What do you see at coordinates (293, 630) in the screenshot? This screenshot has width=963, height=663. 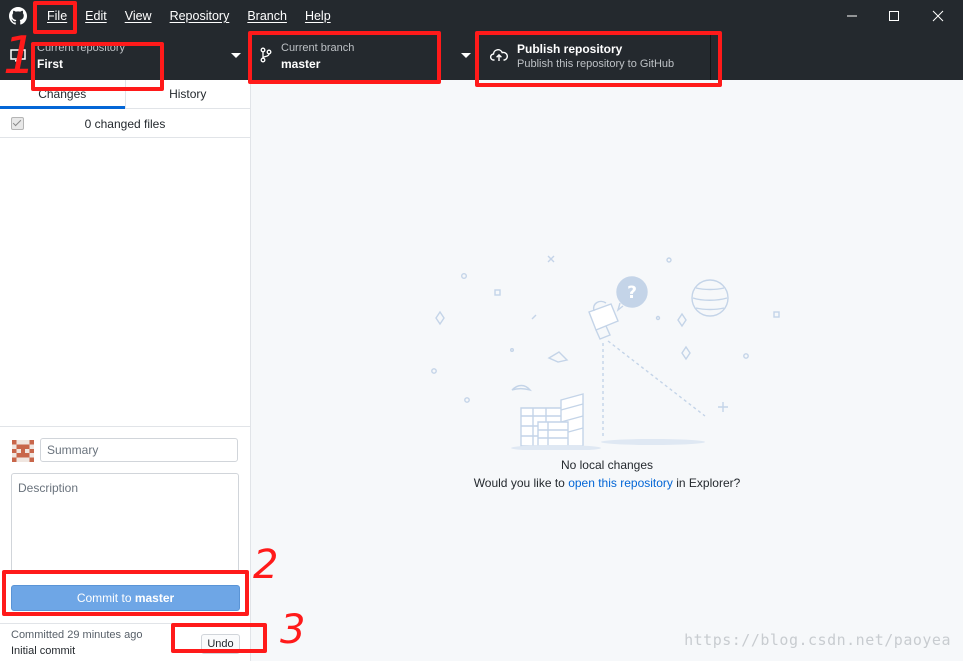 I see `annotation-number-3: 3` at bounding box center [293, 630].